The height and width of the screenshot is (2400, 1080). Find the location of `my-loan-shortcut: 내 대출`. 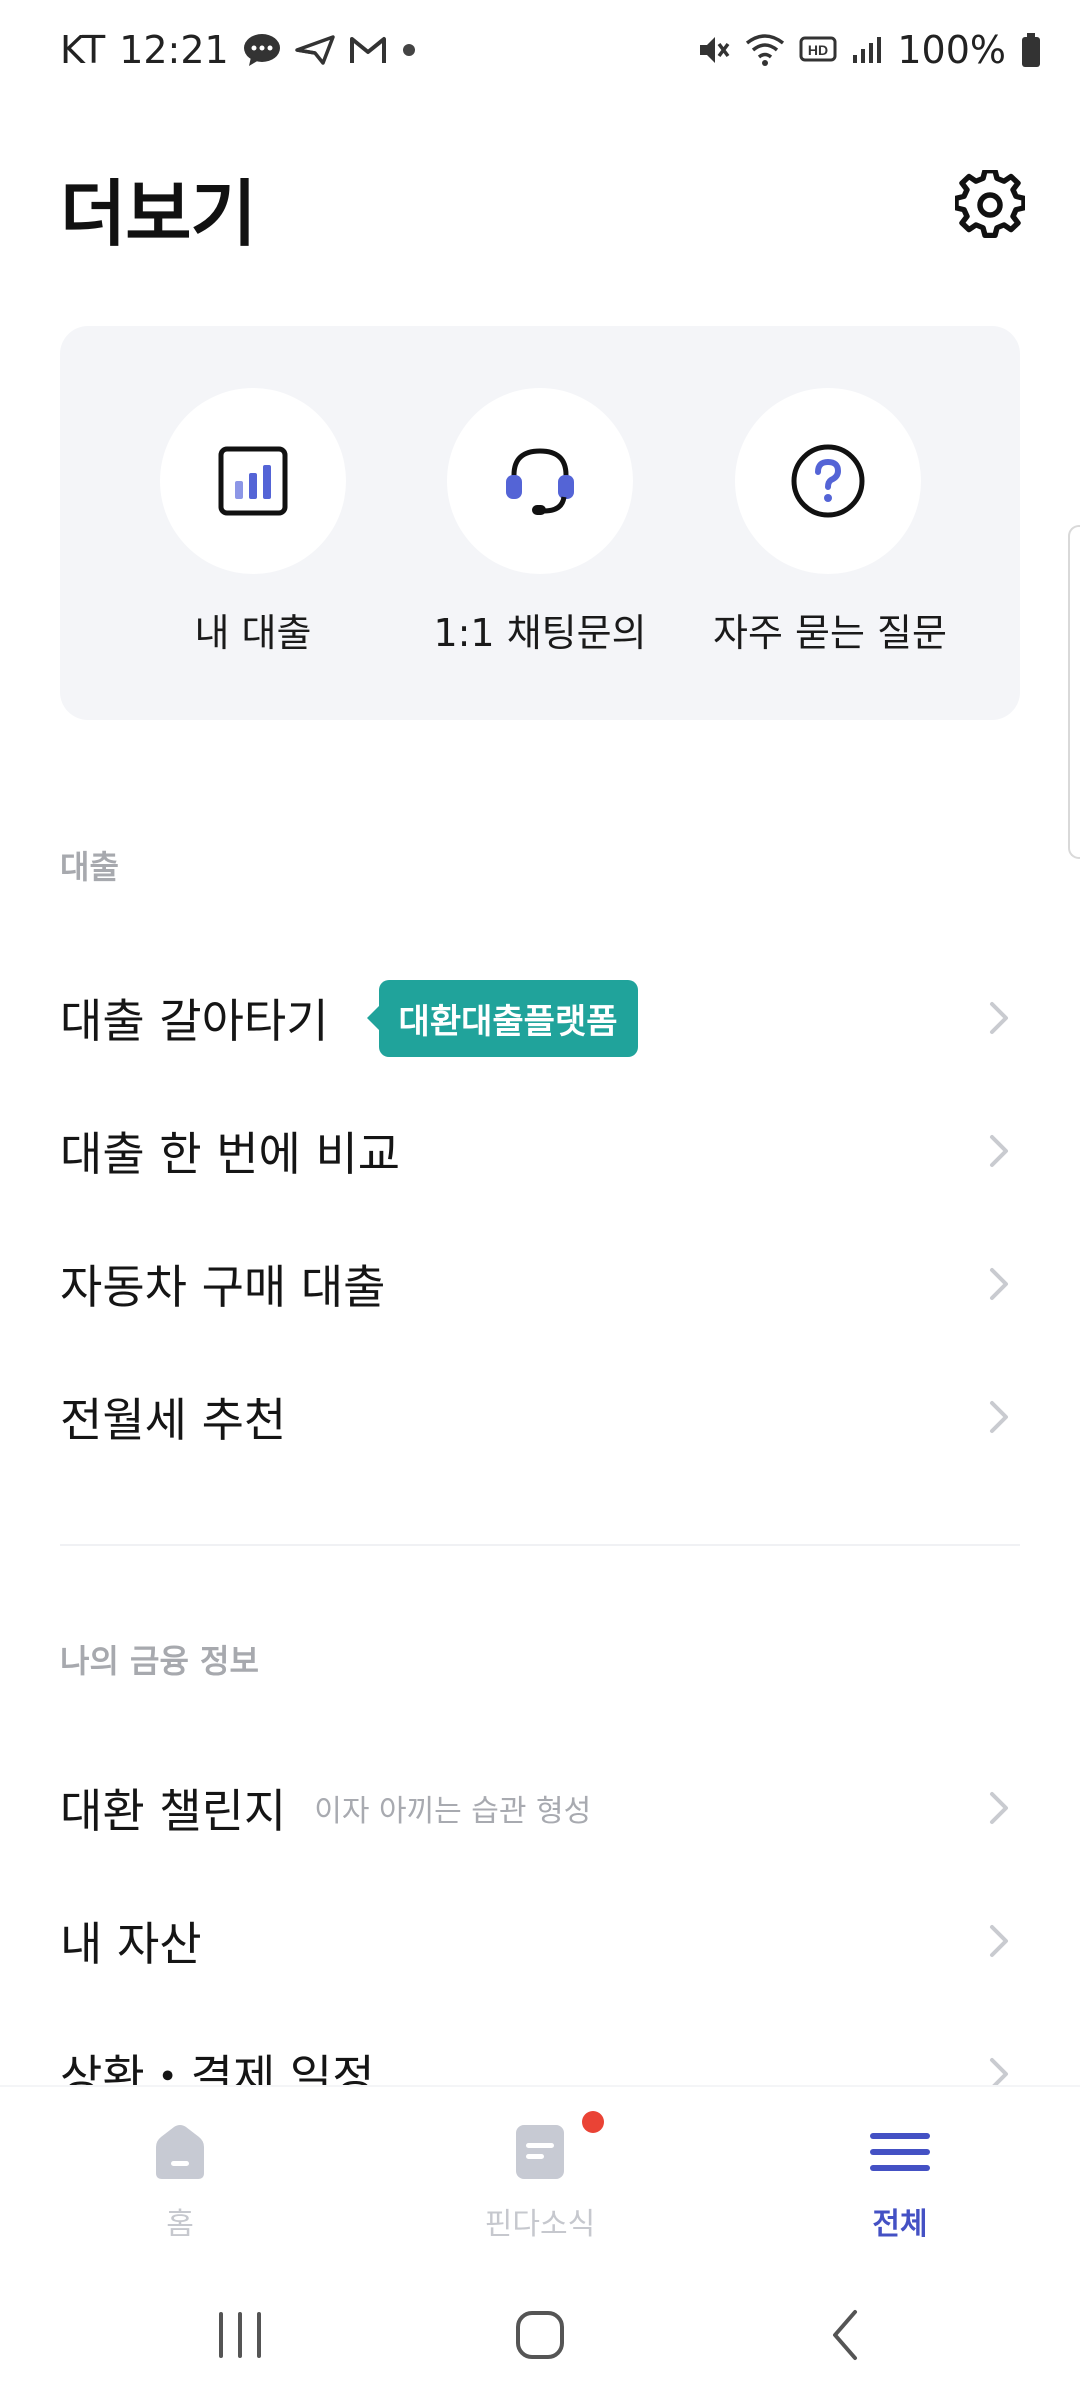

my-loan-shortcut: 내 대출 is located at coordinates (253, 522).